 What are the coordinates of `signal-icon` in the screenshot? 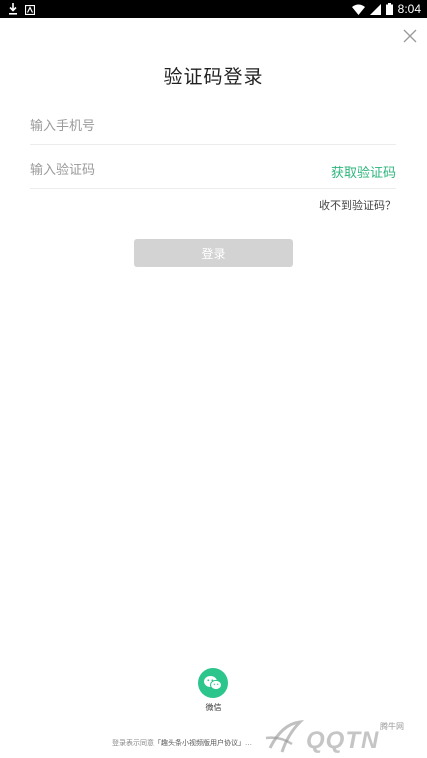 It's located at (375, 9).